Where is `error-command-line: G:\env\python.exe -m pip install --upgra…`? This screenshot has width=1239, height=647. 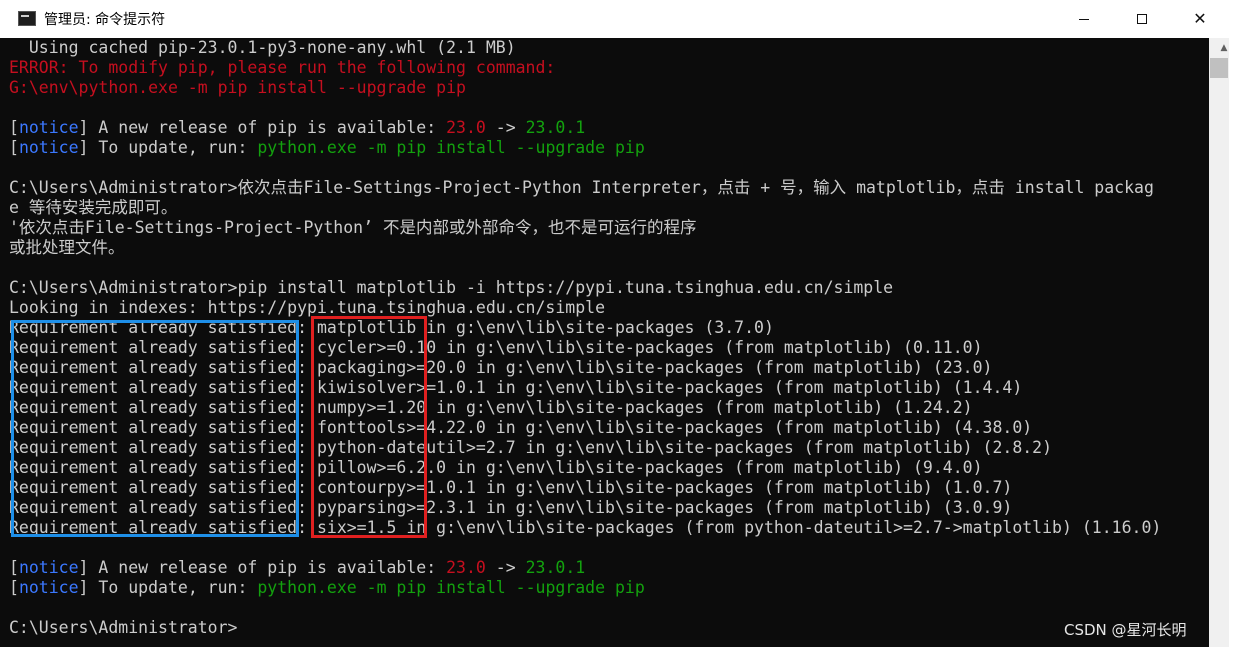
error-command-line: G:\env\python.exe -m pip install --upgra… is located at coordinates (237, 87).